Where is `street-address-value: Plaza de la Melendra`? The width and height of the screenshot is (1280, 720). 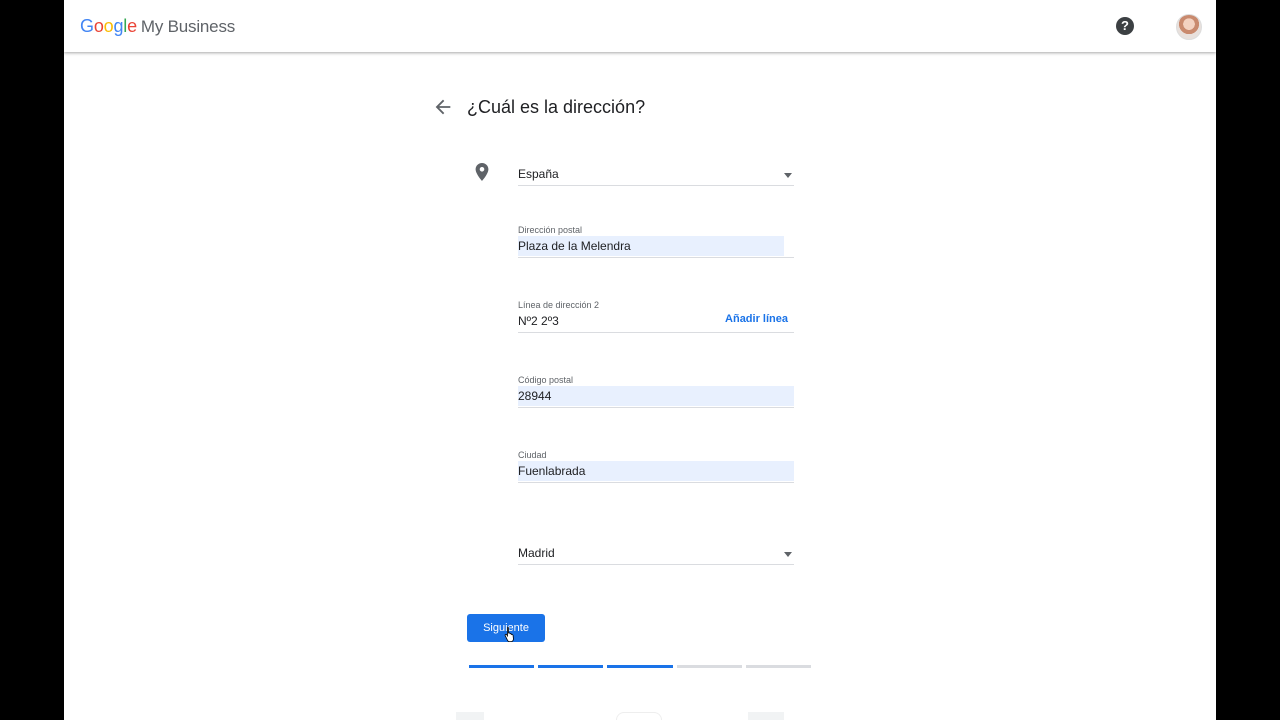 street-address-value: Plaza de la Melendra is located at coordinates (574, 246).